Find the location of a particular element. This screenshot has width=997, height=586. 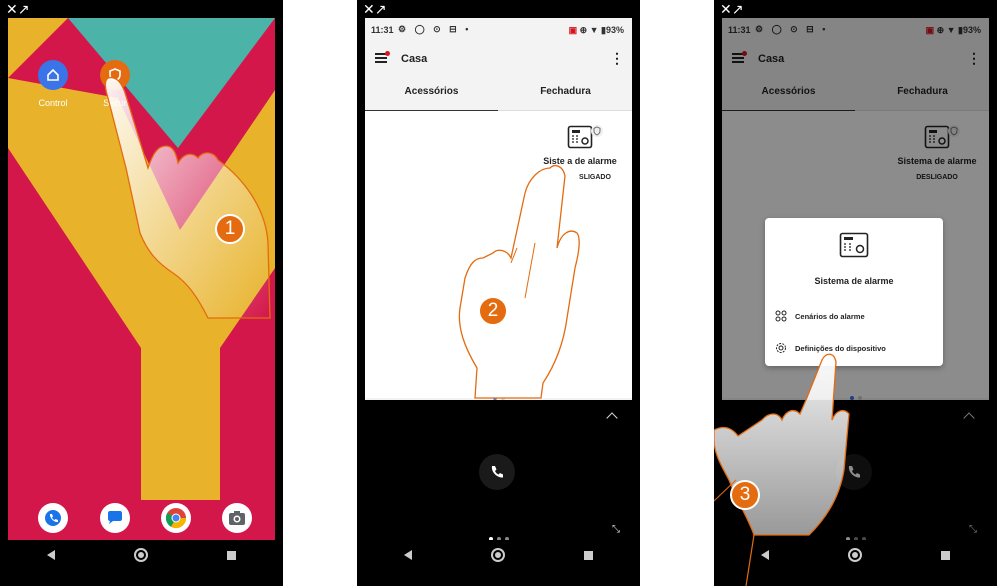

shield-icon is located at coordinates (597, 131).